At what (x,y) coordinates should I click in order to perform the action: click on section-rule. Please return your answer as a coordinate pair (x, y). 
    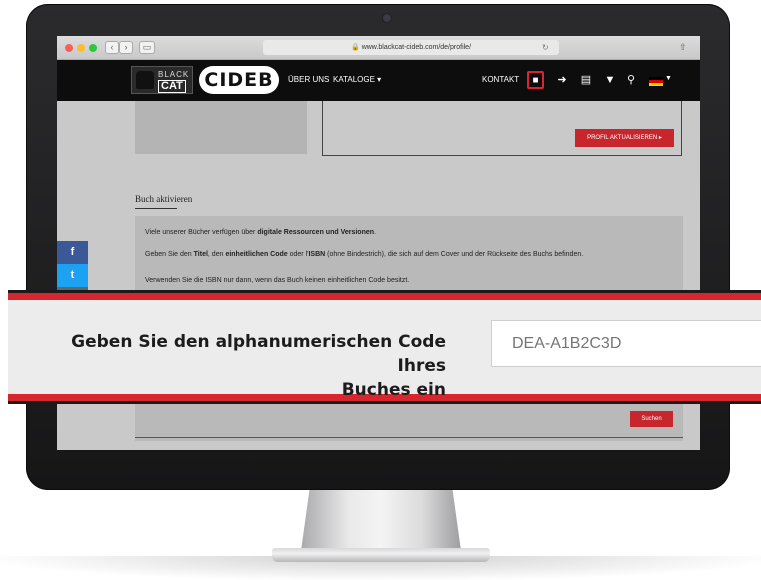
    Looking at the image, I should click on (156, 208).